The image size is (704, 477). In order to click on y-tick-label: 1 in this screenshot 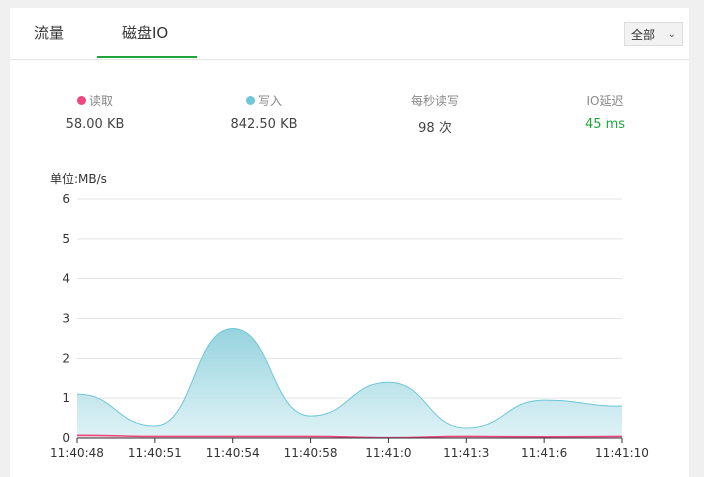, I will do `click(66, 398)`.